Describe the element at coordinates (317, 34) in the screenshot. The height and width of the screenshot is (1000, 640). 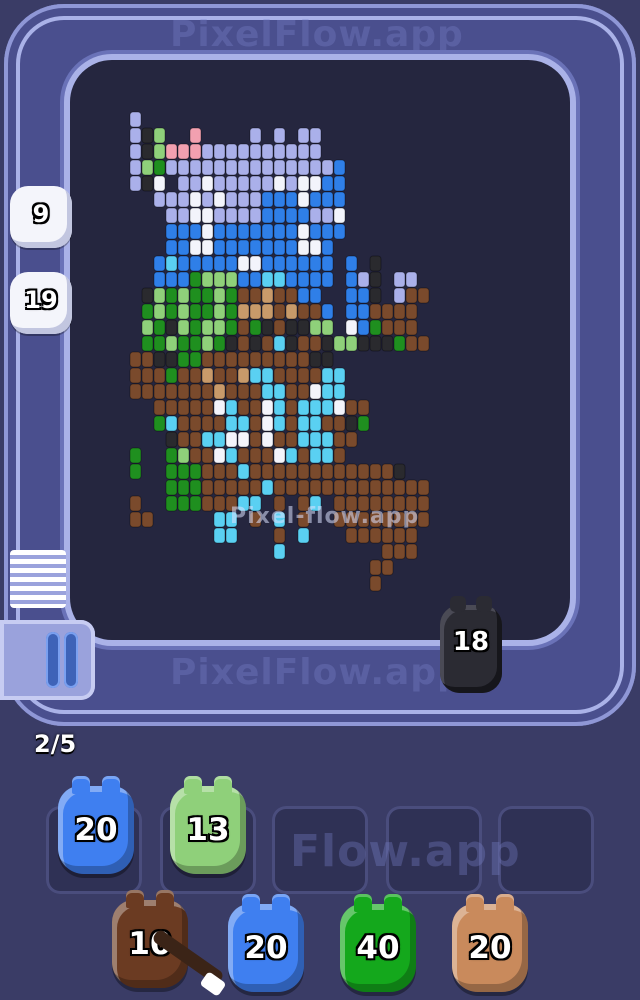
I see `watermark-top: PixelFlow.app` at that location.